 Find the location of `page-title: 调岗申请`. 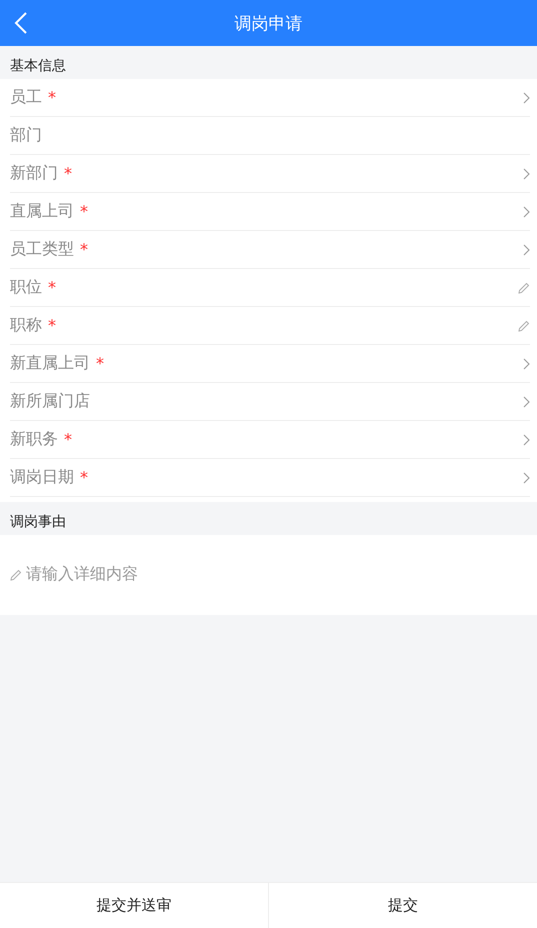

page-title: 调岗申请 is located at coordinates (268, 23).